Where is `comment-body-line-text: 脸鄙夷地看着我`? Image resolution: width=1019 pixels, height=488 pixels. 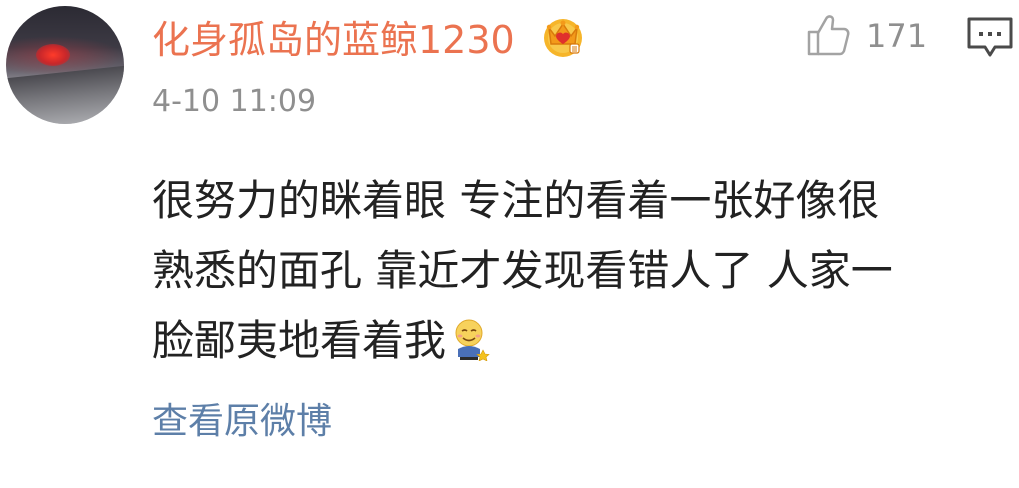
comment-body-line-text: 脸鄙夷地看着我 is located at coordinates (299, 340).